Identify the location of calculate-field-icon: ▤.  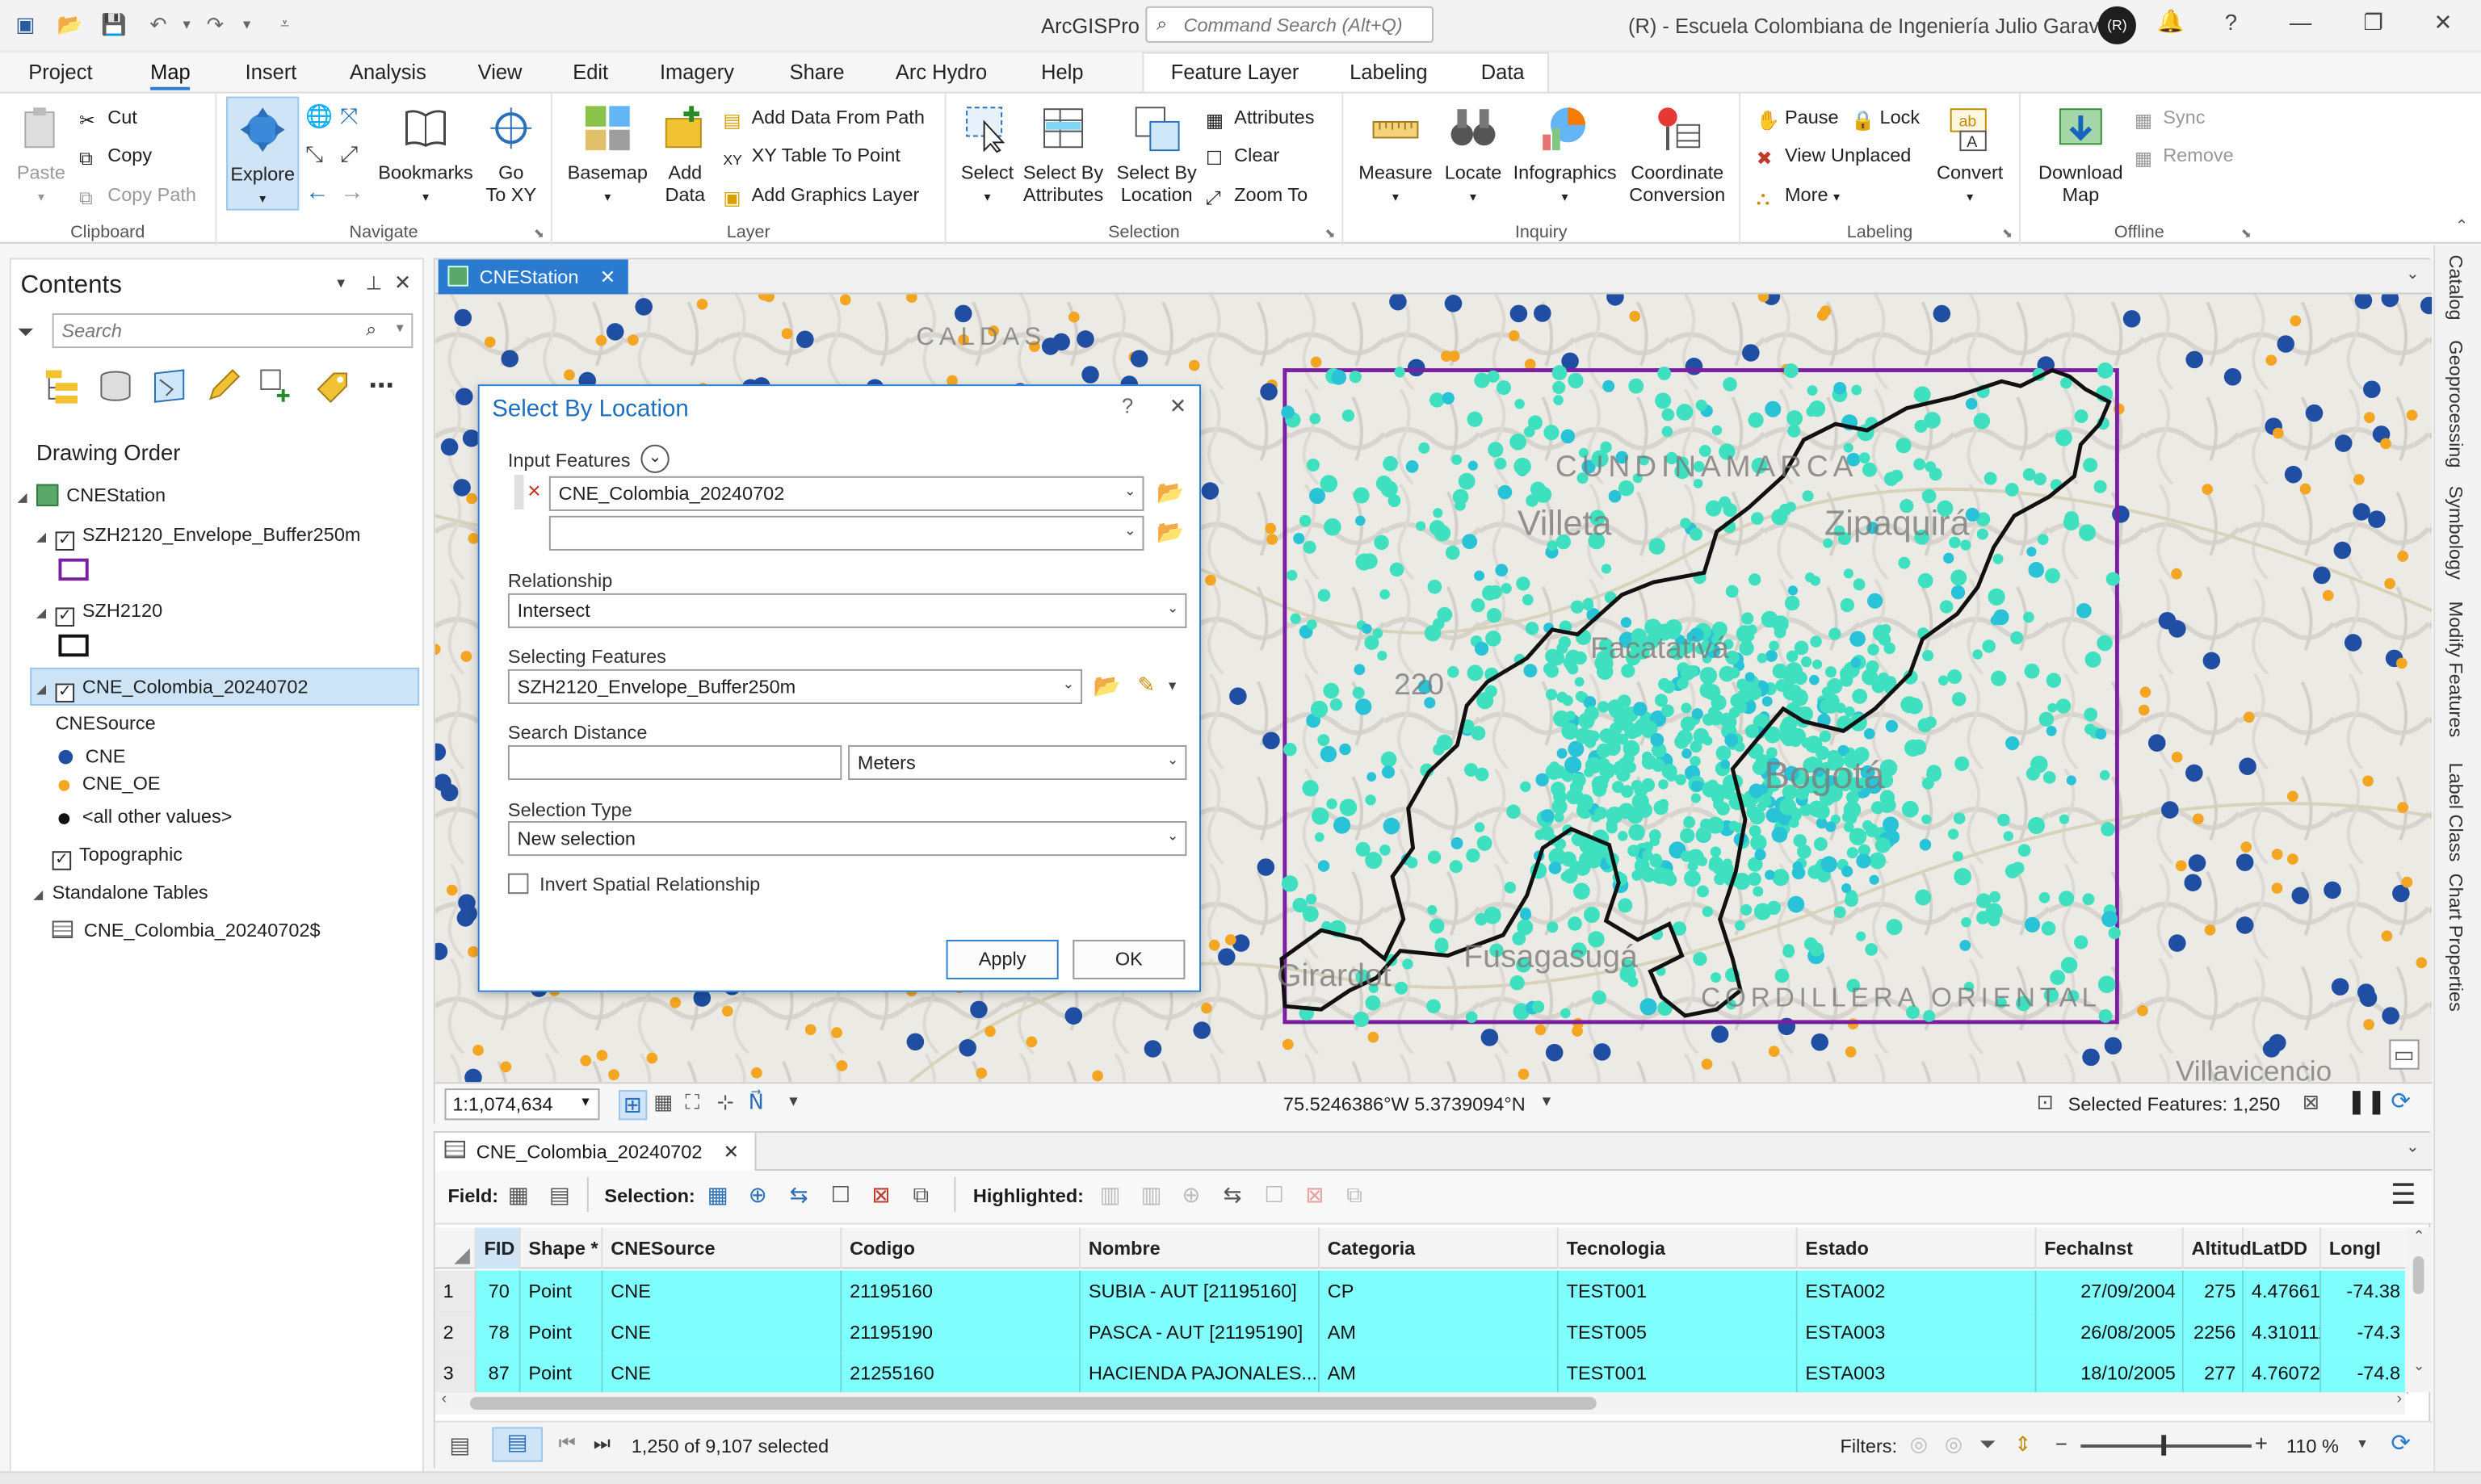
(559, 1195).